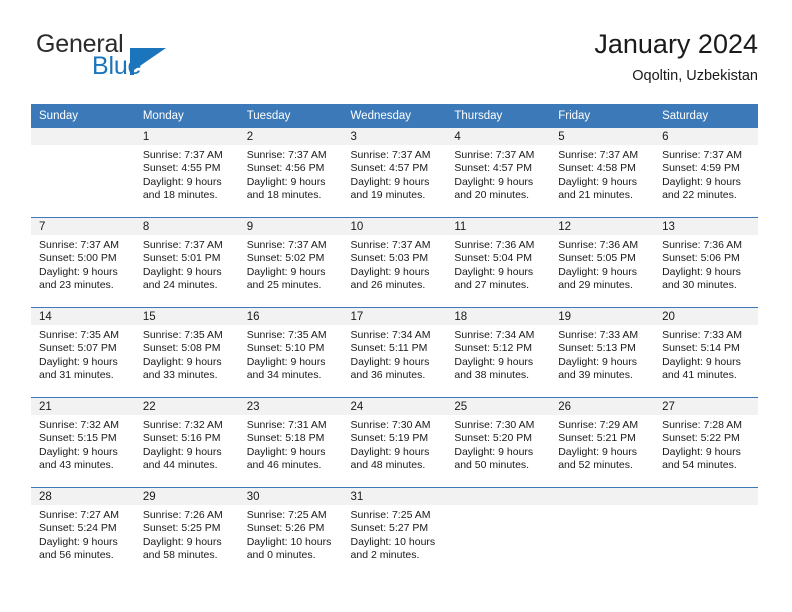 Image resolution: width=792 pixels, height=612 pixels. Describe the element at coordinates (390, 368) in the screenshot. I see `daylight-text: Daylight: 9 hours and 36 minutes.` at that location.